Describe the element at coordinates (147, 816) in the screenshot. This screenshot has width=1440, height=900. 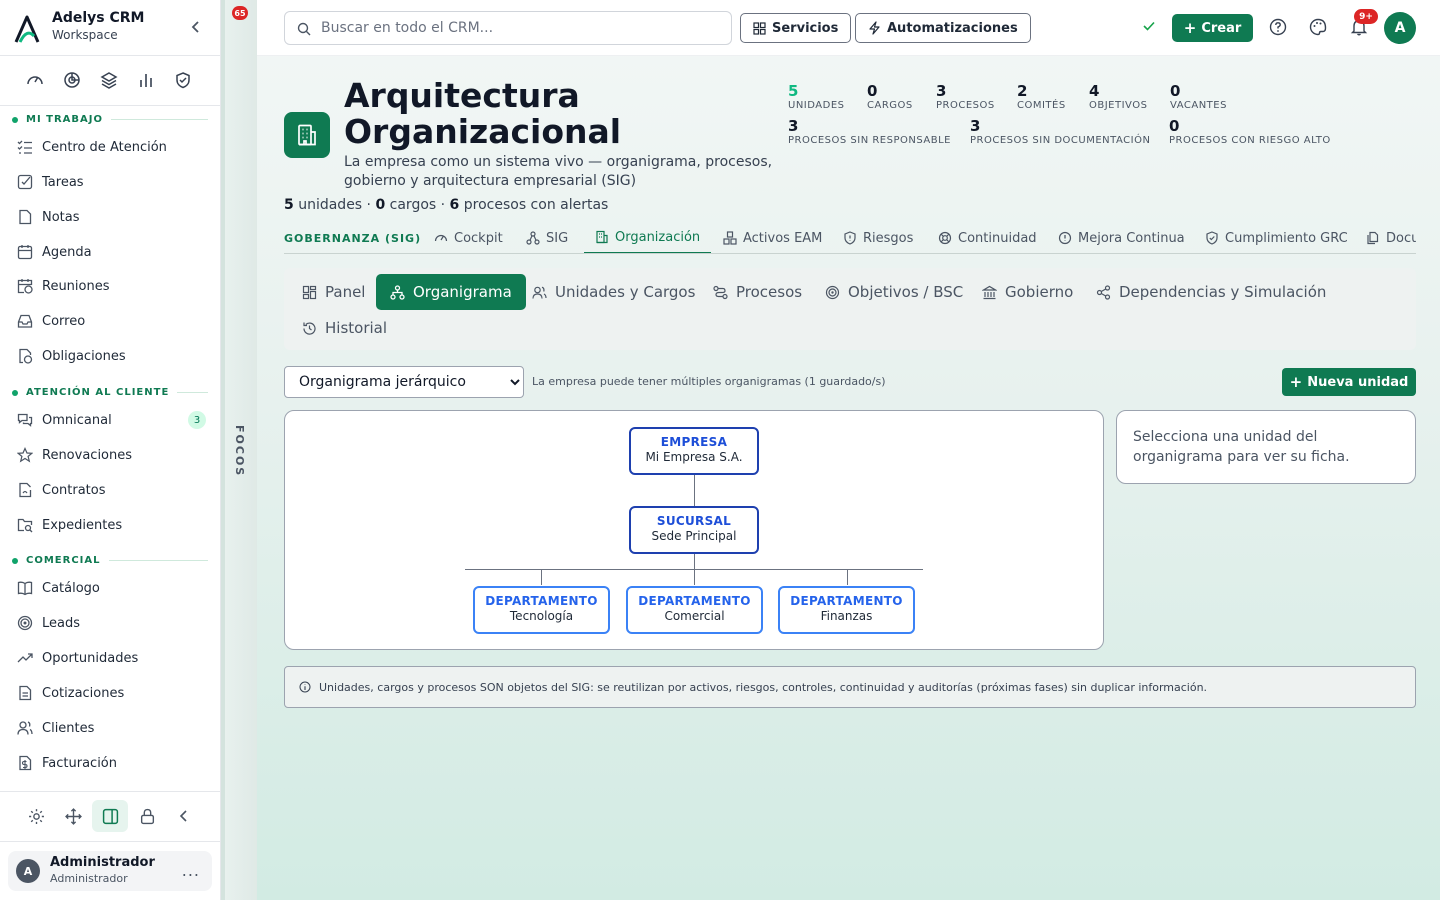
I see `lock-icon` at that location.